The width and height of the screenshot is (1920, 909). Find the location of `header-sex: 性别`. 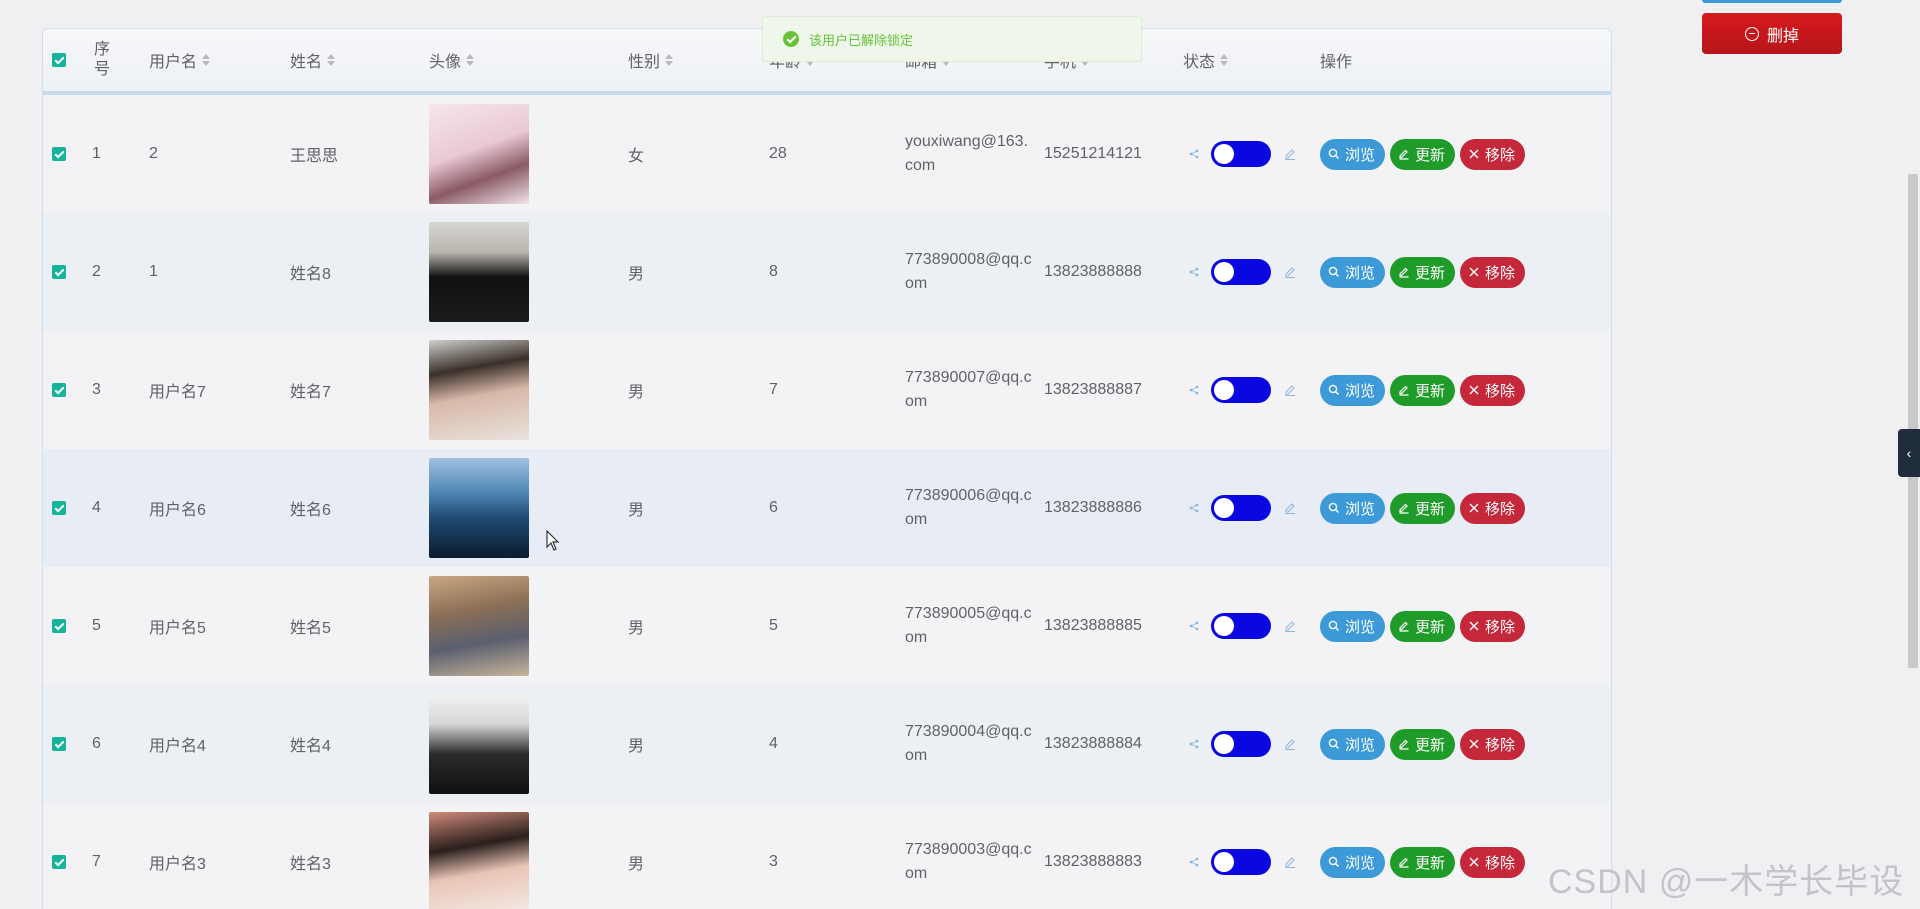

header-sex: 性别 is located at coordinates (698, 60).